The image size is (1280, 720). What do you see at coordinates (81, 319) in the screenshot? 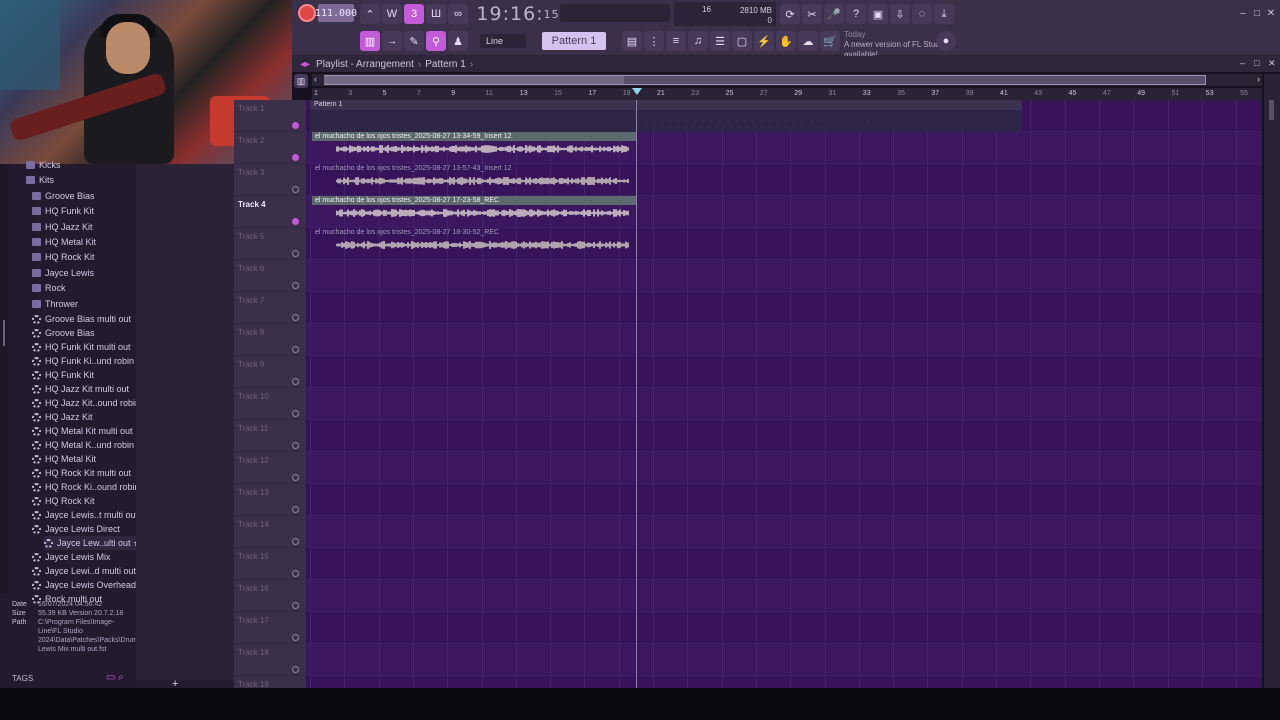
I see `browser-preset: Groove Bias multi out` at bounding box center [81, 319].